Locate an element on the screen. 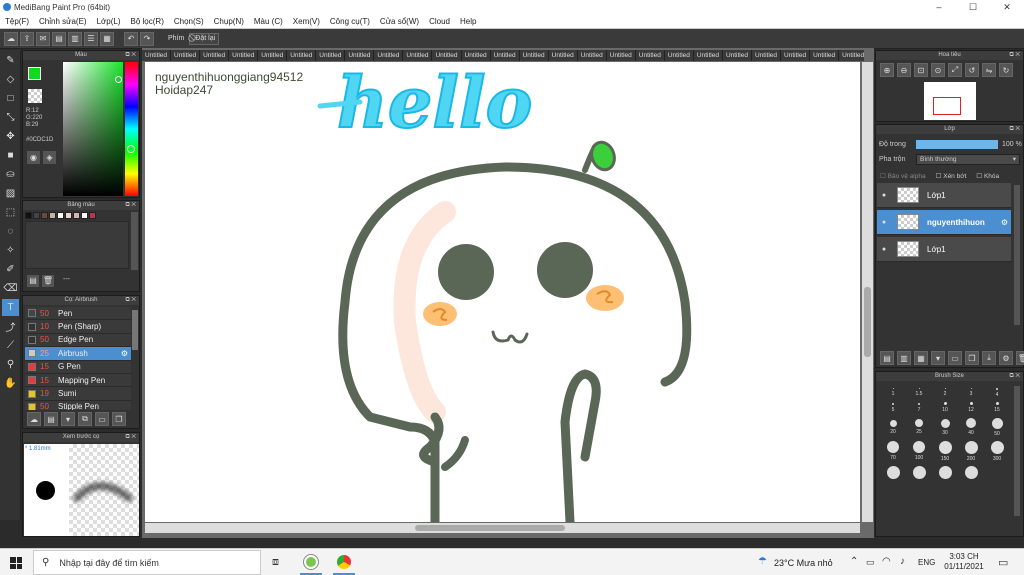 This screenshot has width=1024, height=575. eraser-tool-icon: ◇ is located at coordinates (10, 79).